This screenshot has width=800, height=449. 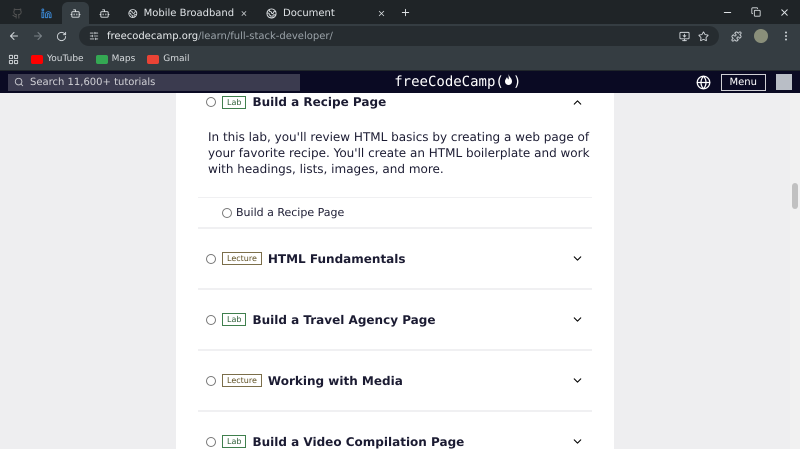 What do you see at coordinates (17, 13) in the screenshot?
I see `github-icon` at bounding box center [17, 13].